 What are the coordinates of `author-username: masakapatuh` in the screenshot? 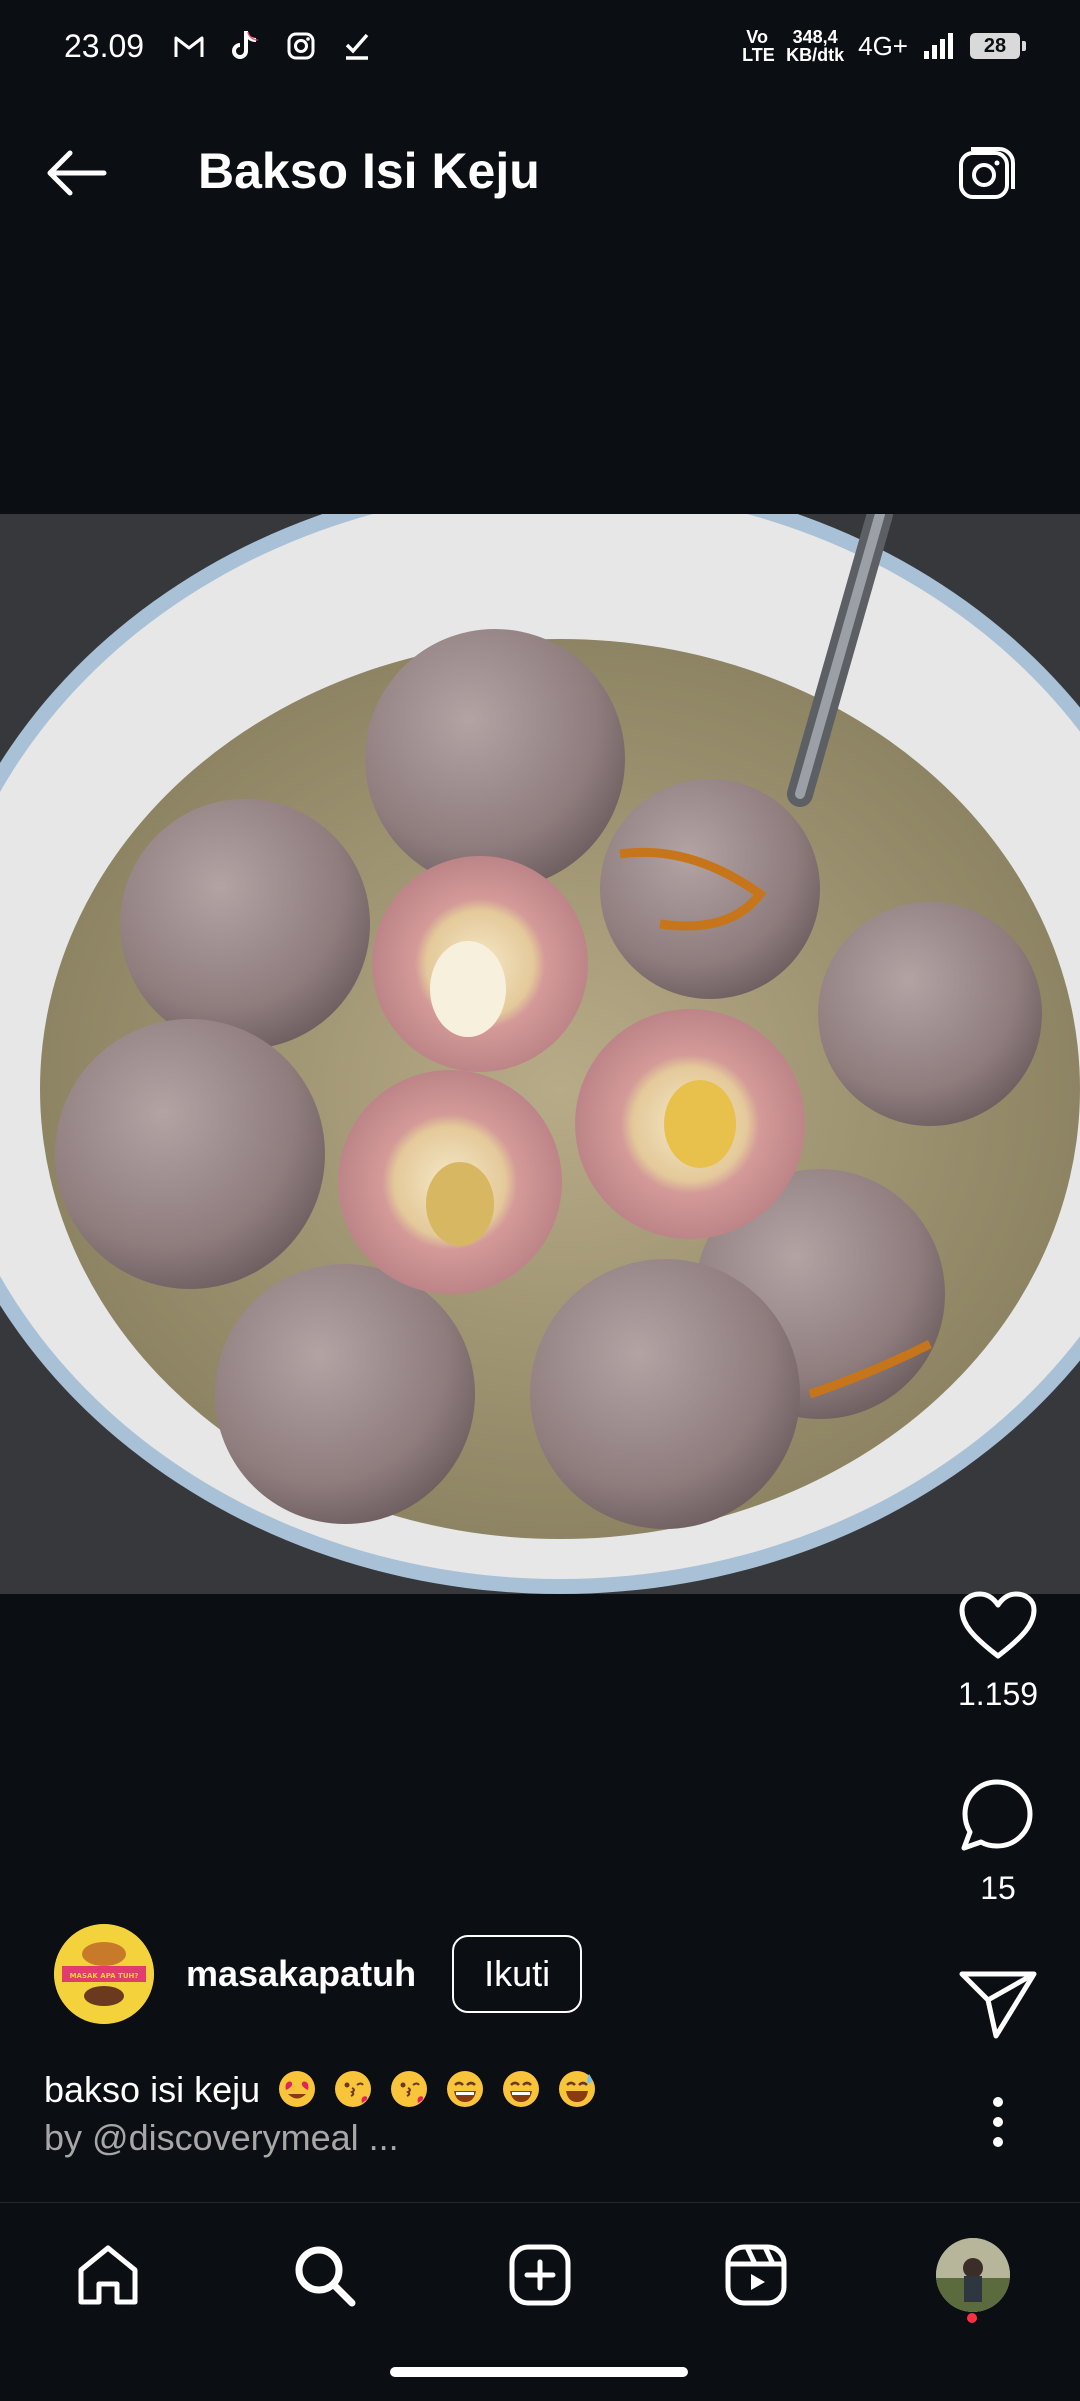 It's located at (301, 1974).